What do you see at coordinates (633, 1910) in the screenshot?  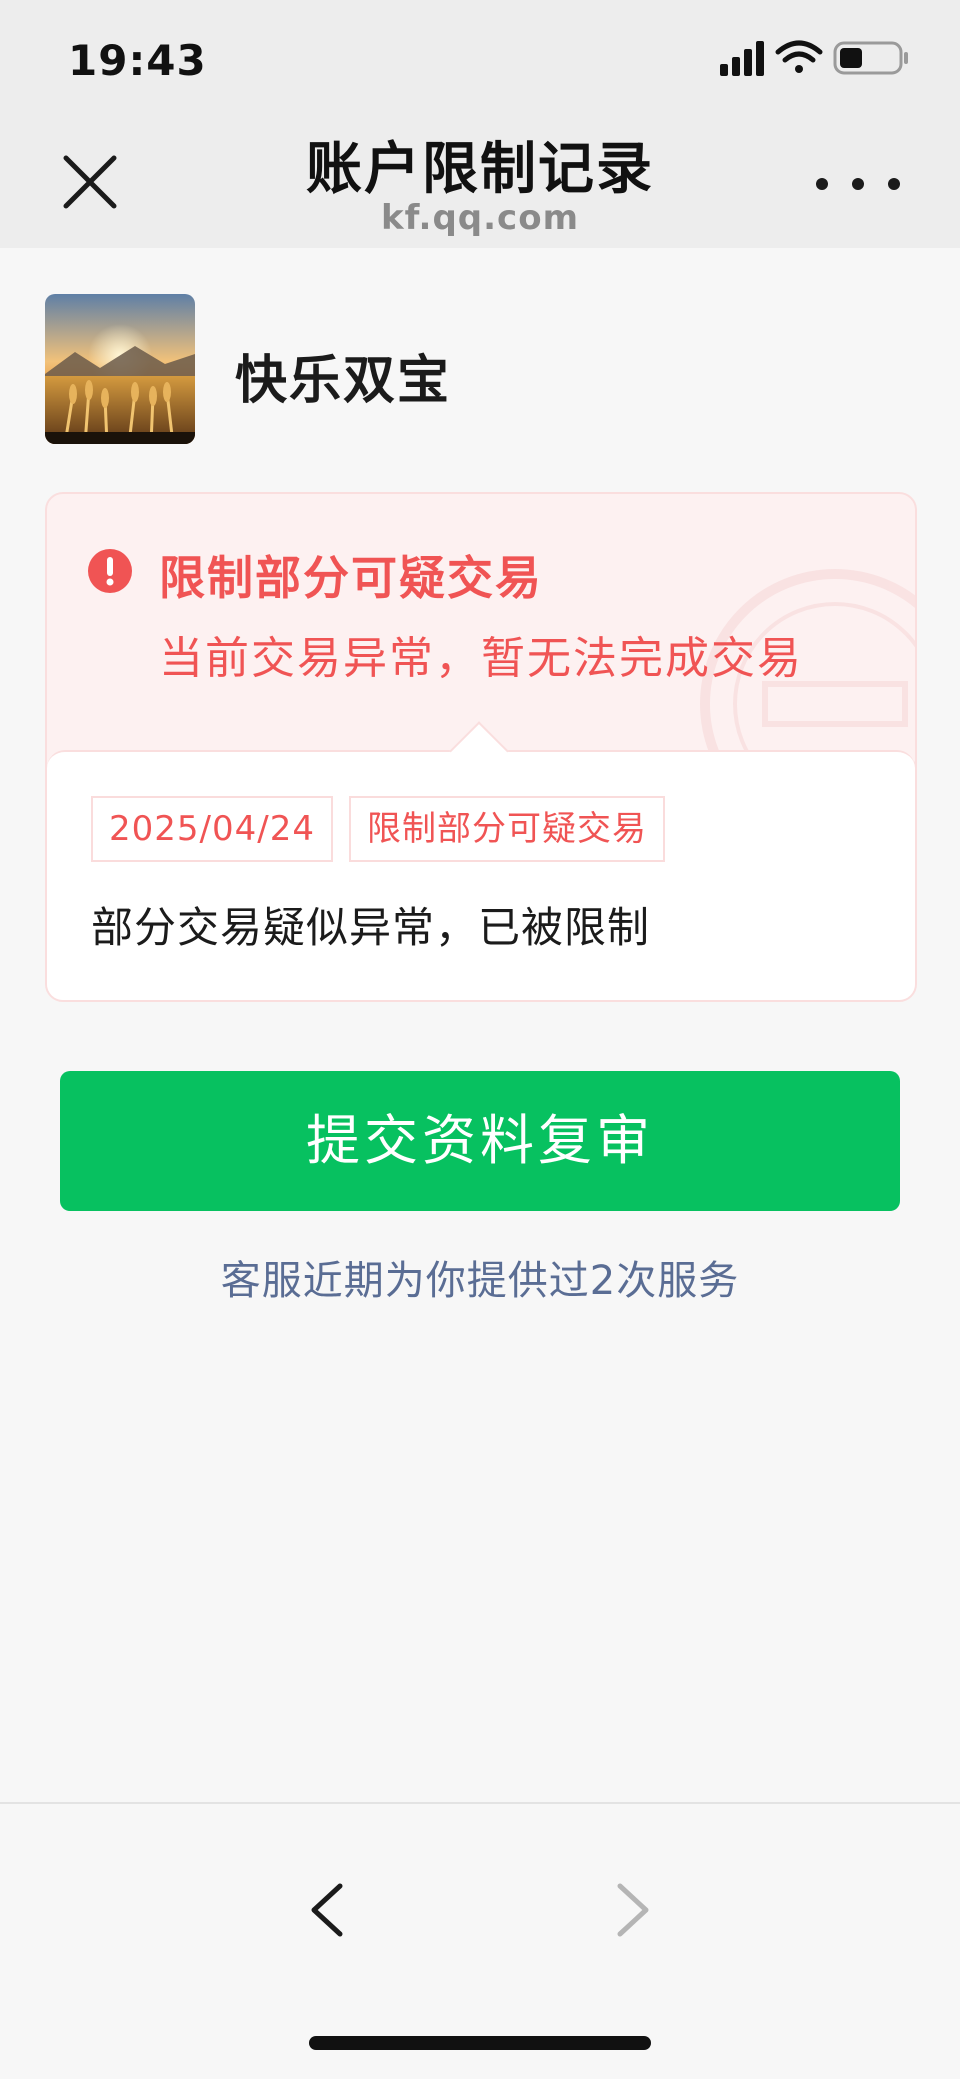 I see `chevron-right-icon` at bounding box center [633, 1910].